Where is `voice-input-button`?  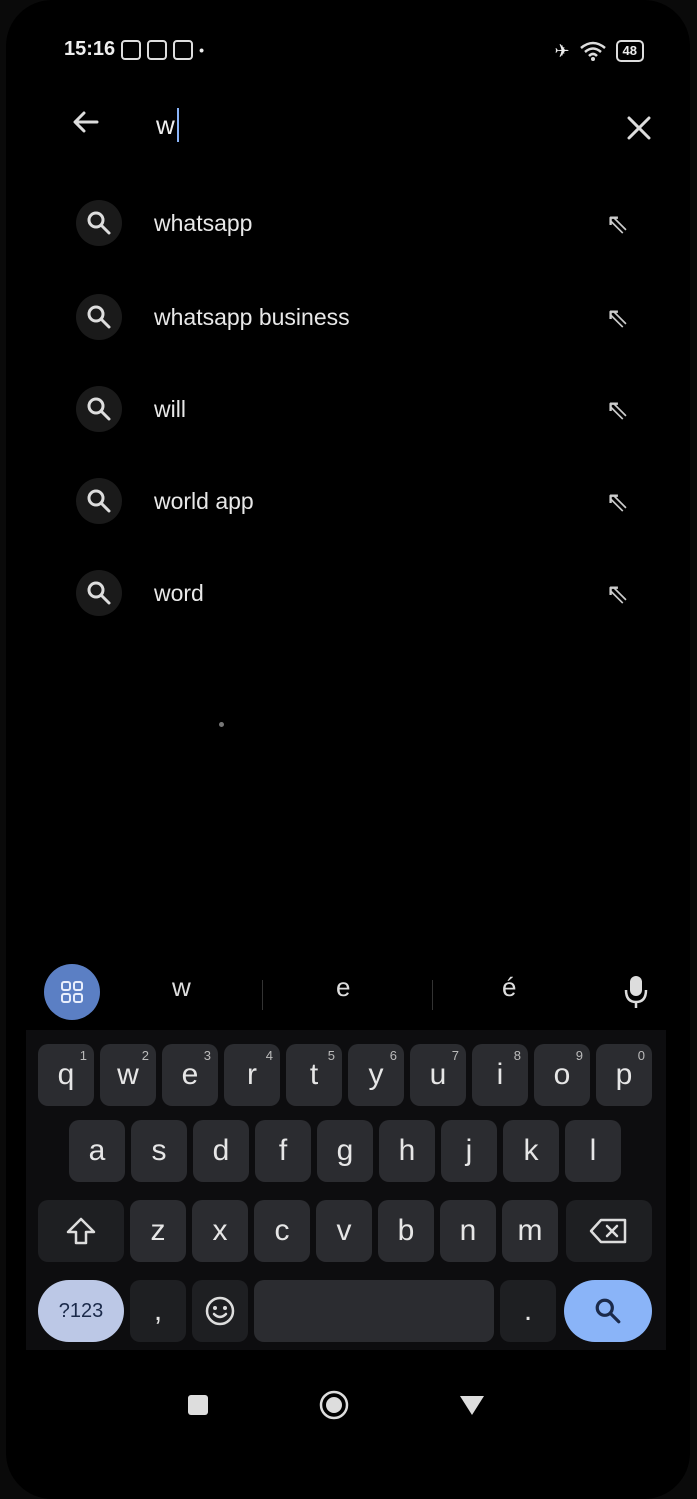
voice-input-button is located at coordinates (636, 992).